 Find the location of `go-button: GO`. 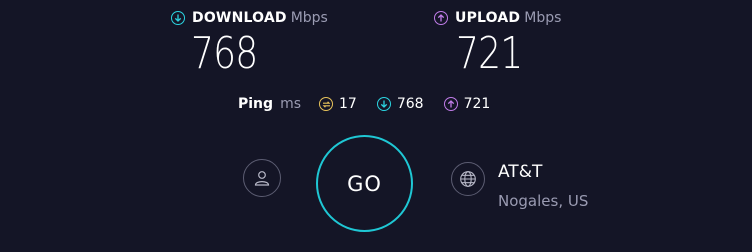

go-button: GO is located at coordinates (364, 183).